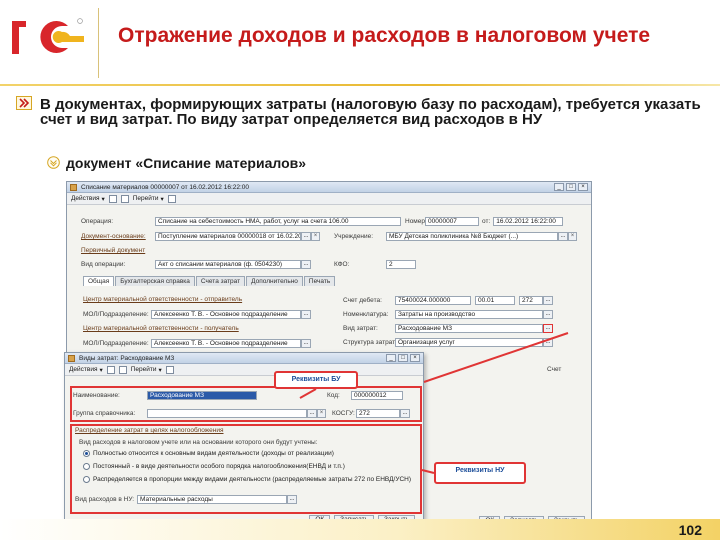 The height and width of the screenshot is (540, 720). What do you see at coordinates (370, 342) in the screenshot?
I see `structural-label: Структура затрат:` at bounding box center [370, 342].